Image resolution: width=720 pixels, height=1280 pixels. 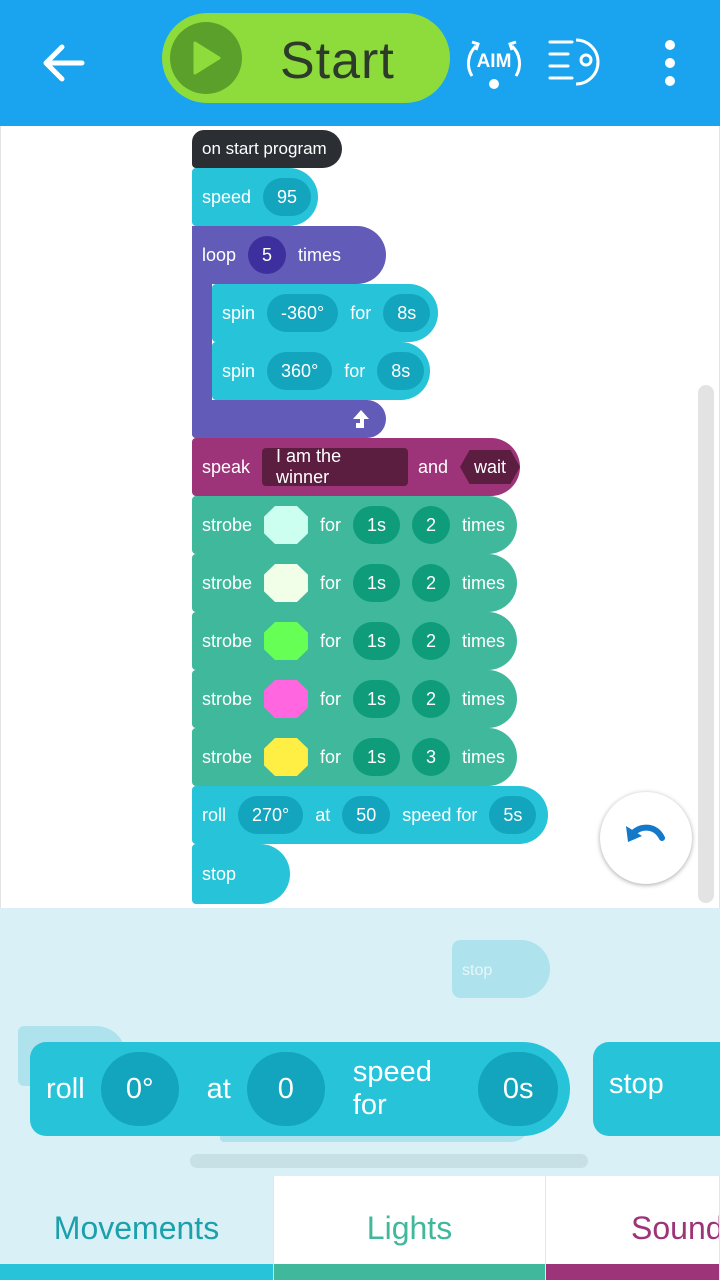 What do you see at coordinates (432, 466) in the screenshot?
I see `speak-and: and` at bounding box center [432, 466].